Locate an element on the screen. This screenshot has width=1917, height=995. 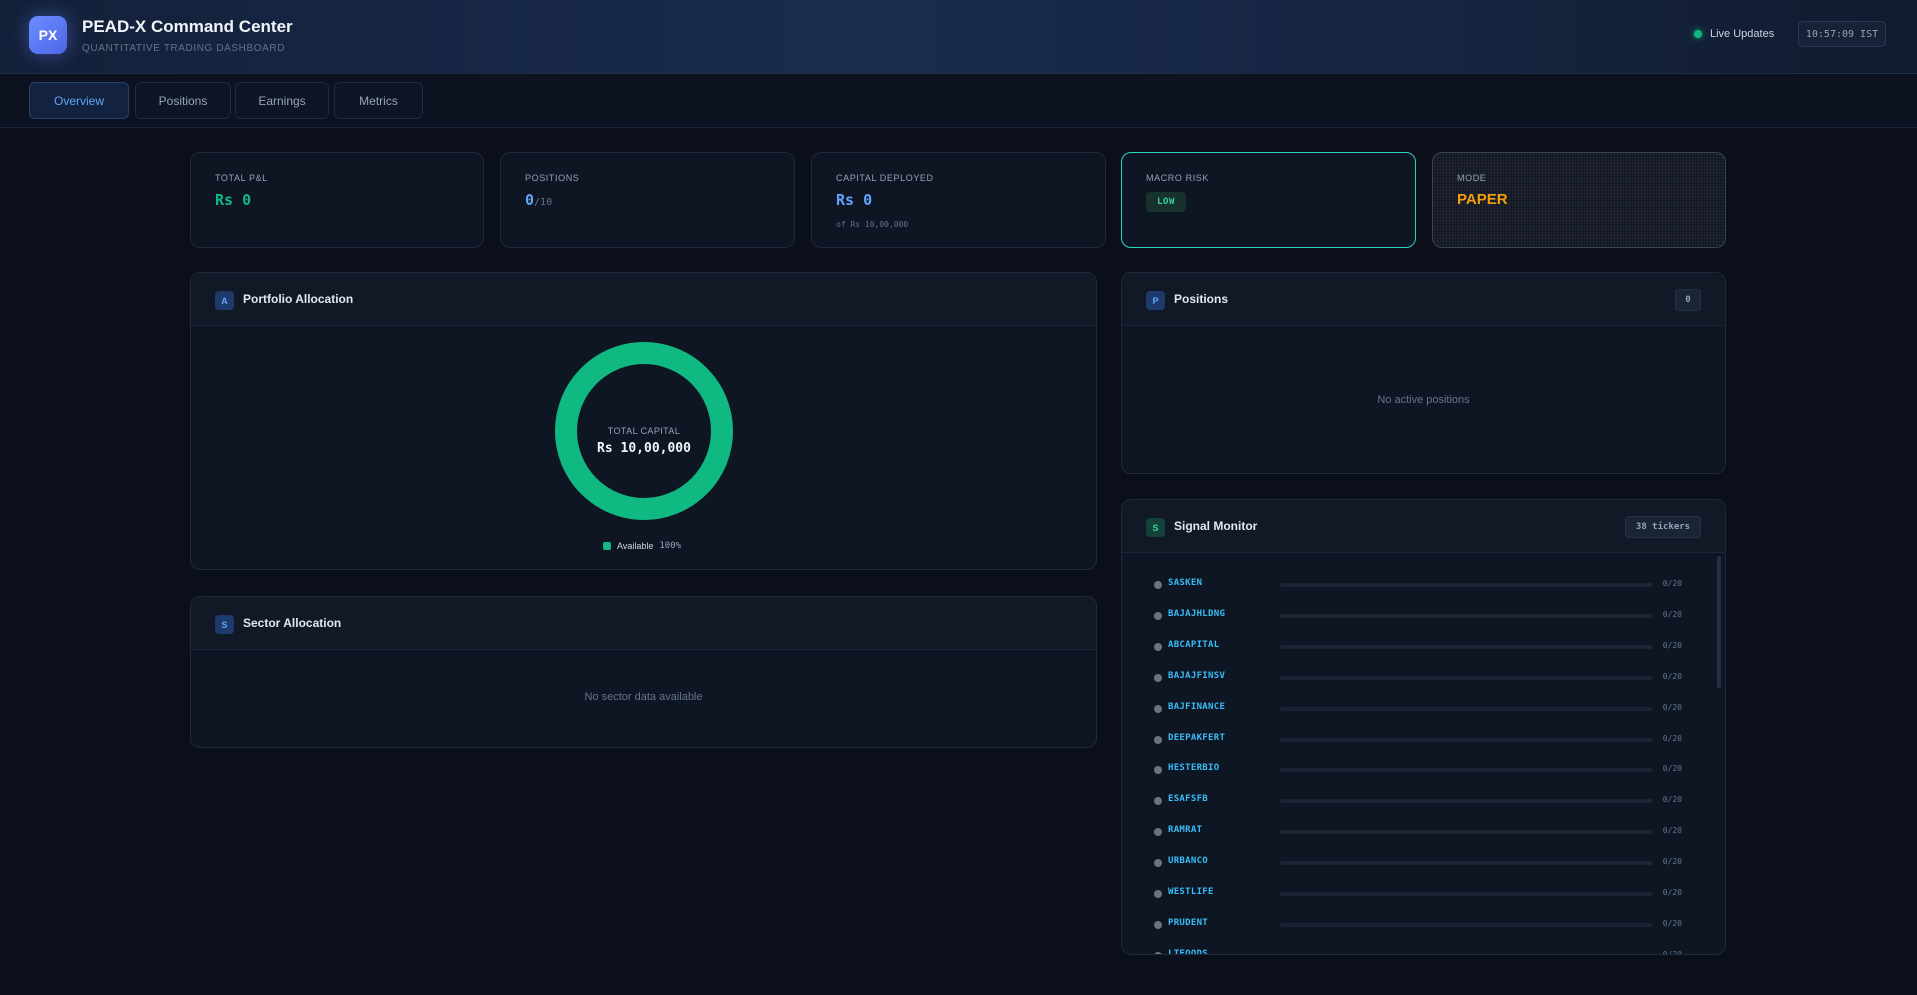
positions-empty-message: No active positions is located at coordinates (1423, 400).